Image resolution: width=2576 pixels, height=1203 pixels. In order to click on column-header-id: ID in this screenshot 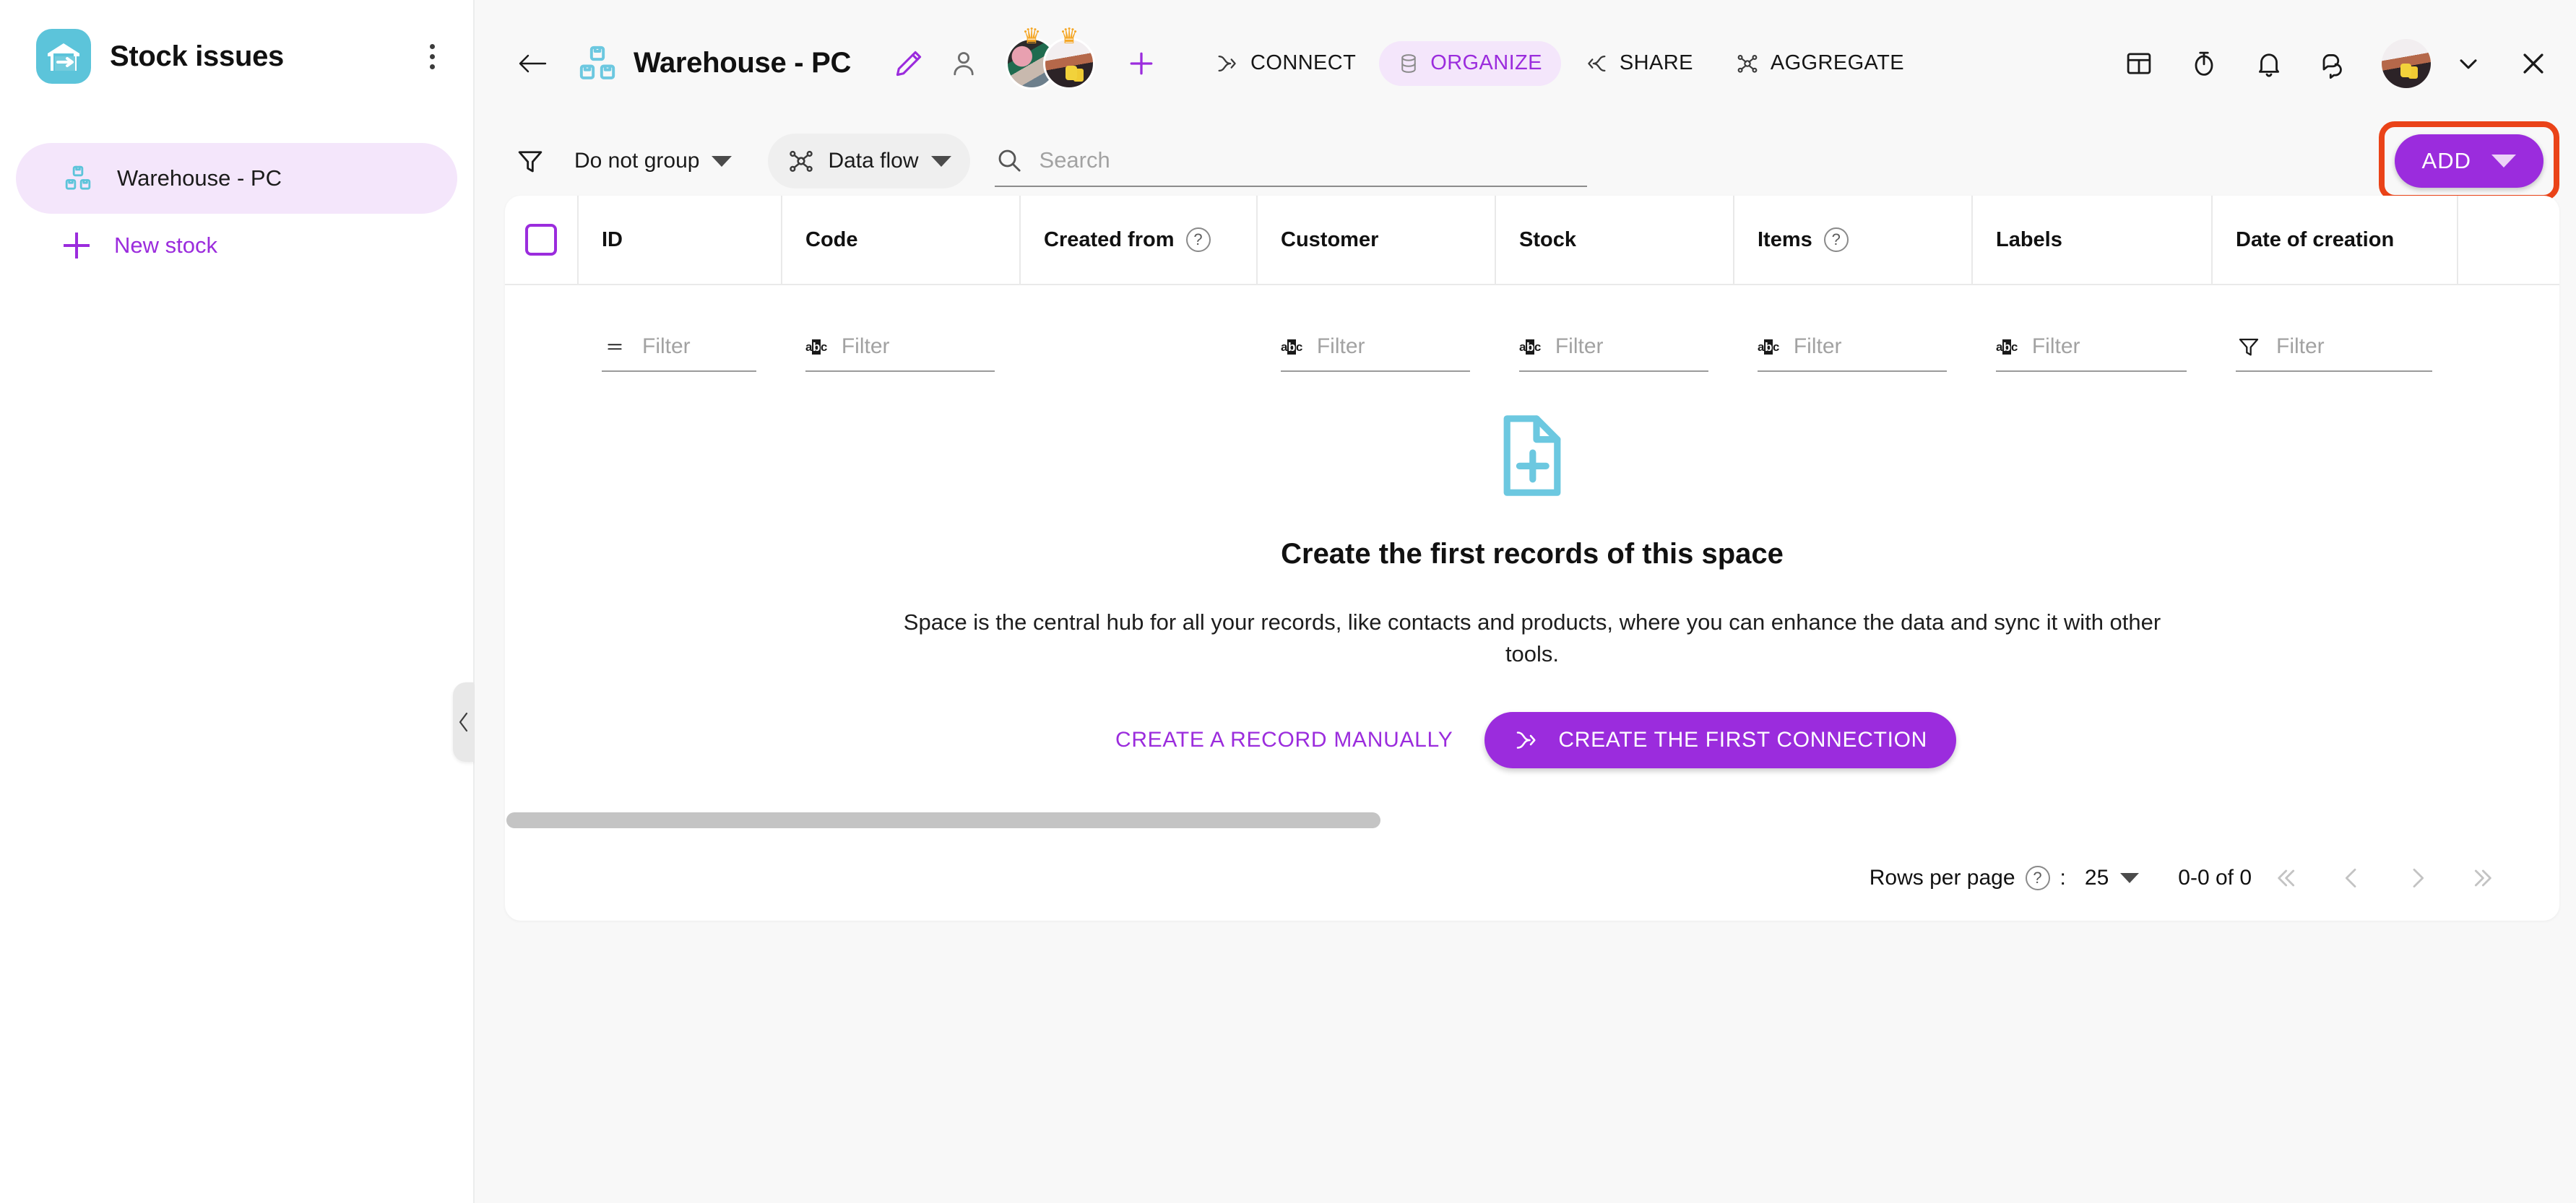, I will do `click(681, 240)`.